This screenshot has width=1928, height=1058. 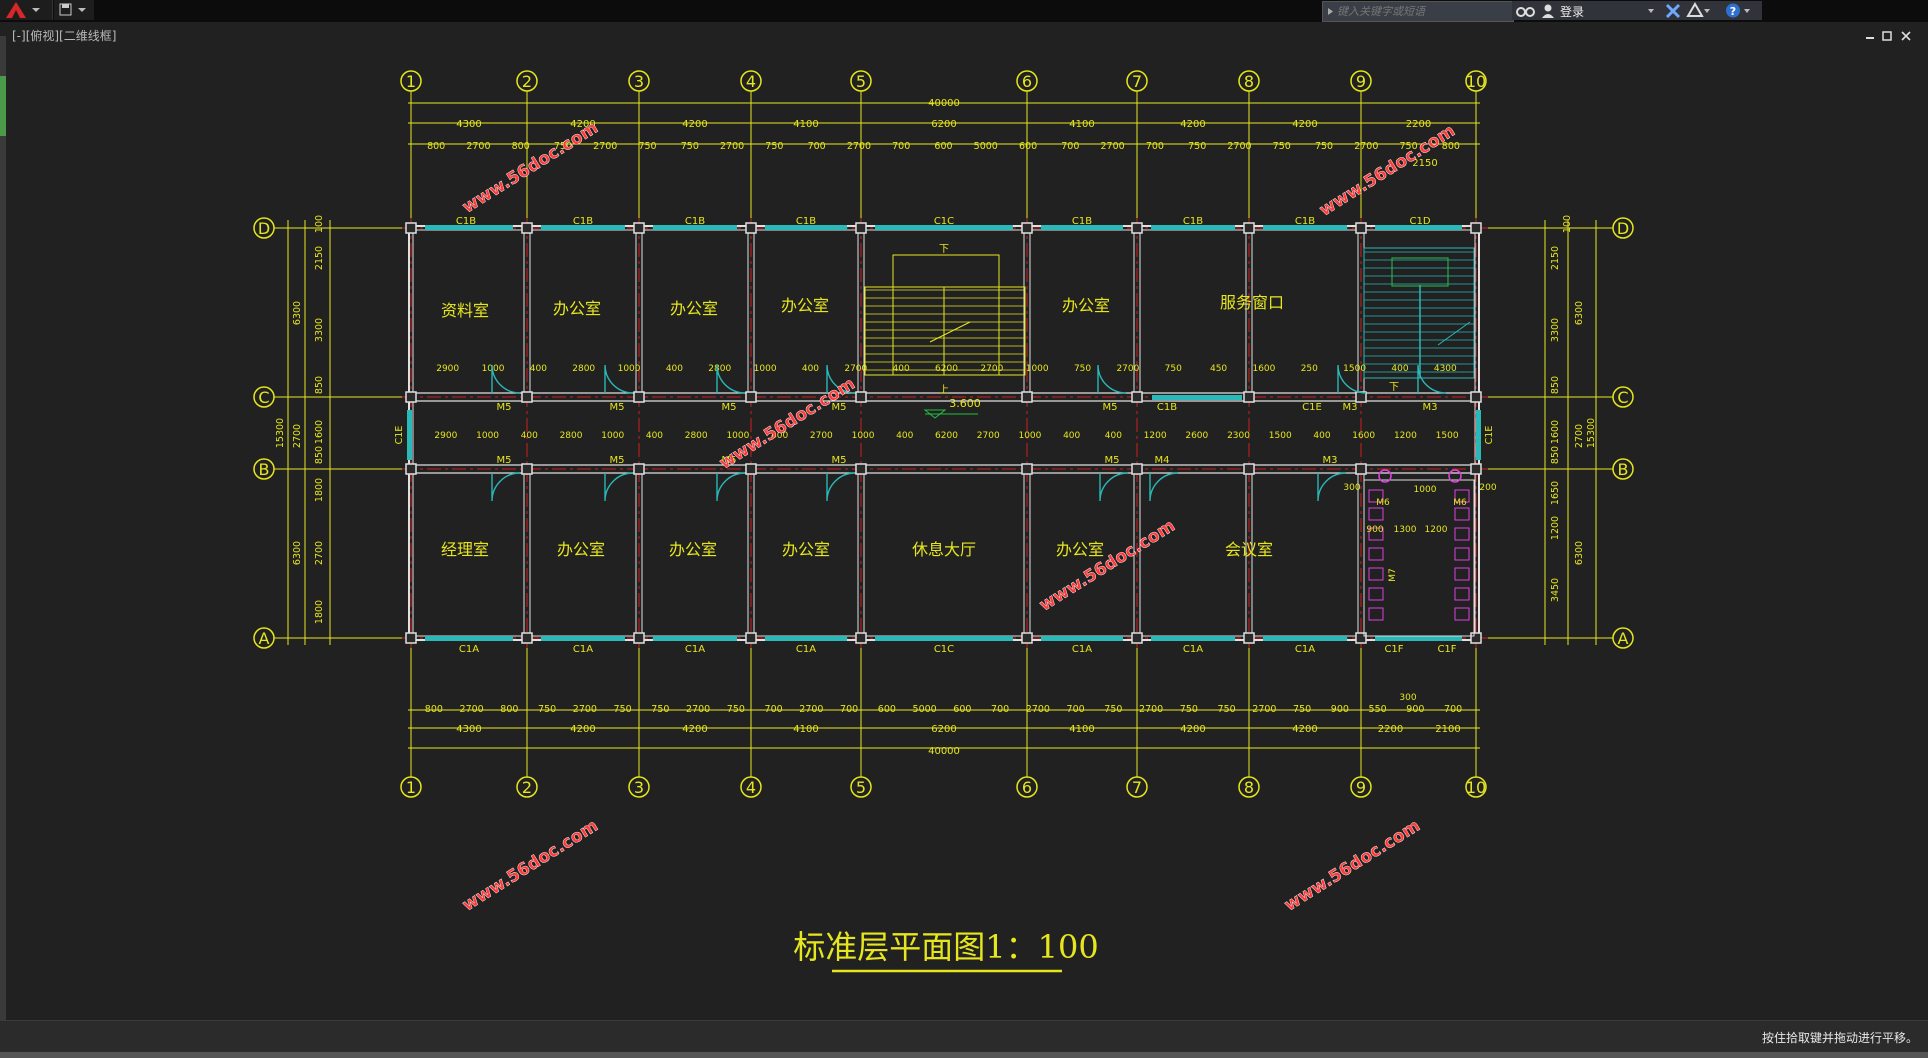 What do you see at coordinates (319, 432) in the screenshot?
I see `dimension-vertical: 1600` at bounding box center [319, 432].